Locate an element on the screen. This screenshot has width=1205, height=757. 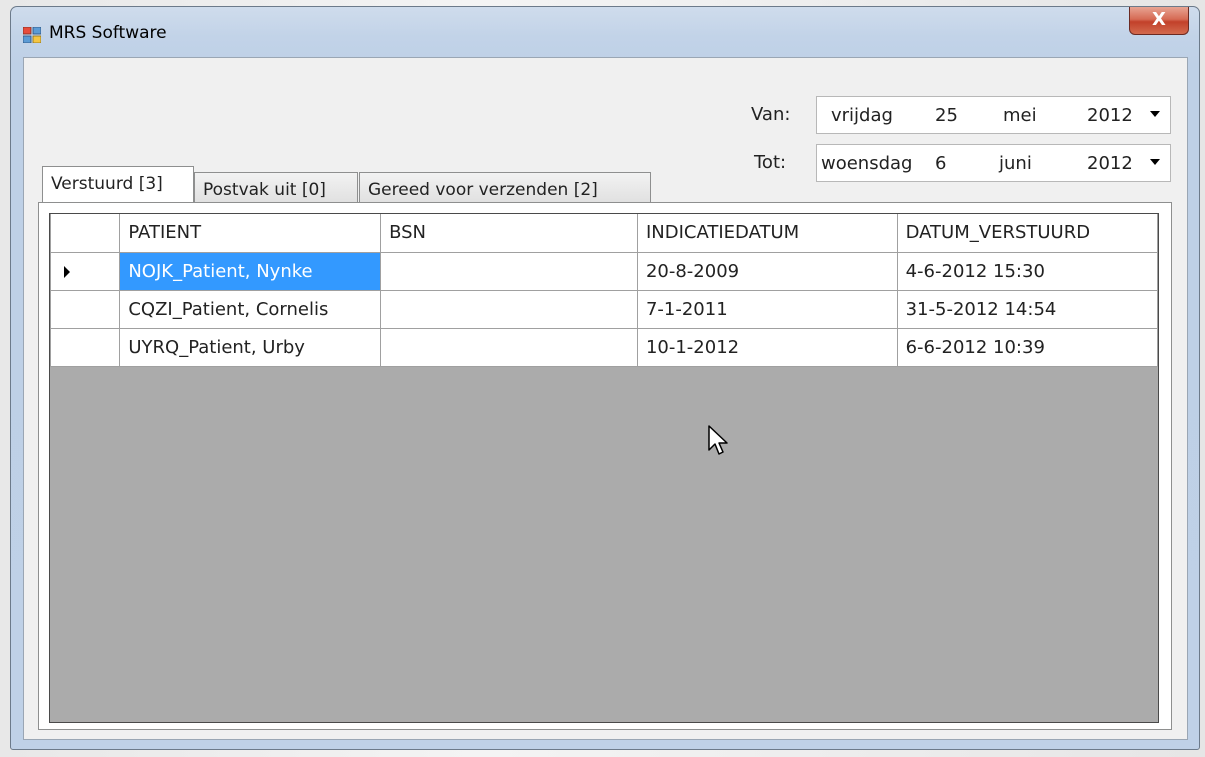
tot-day: 6 is located at coordinates (941, 163).